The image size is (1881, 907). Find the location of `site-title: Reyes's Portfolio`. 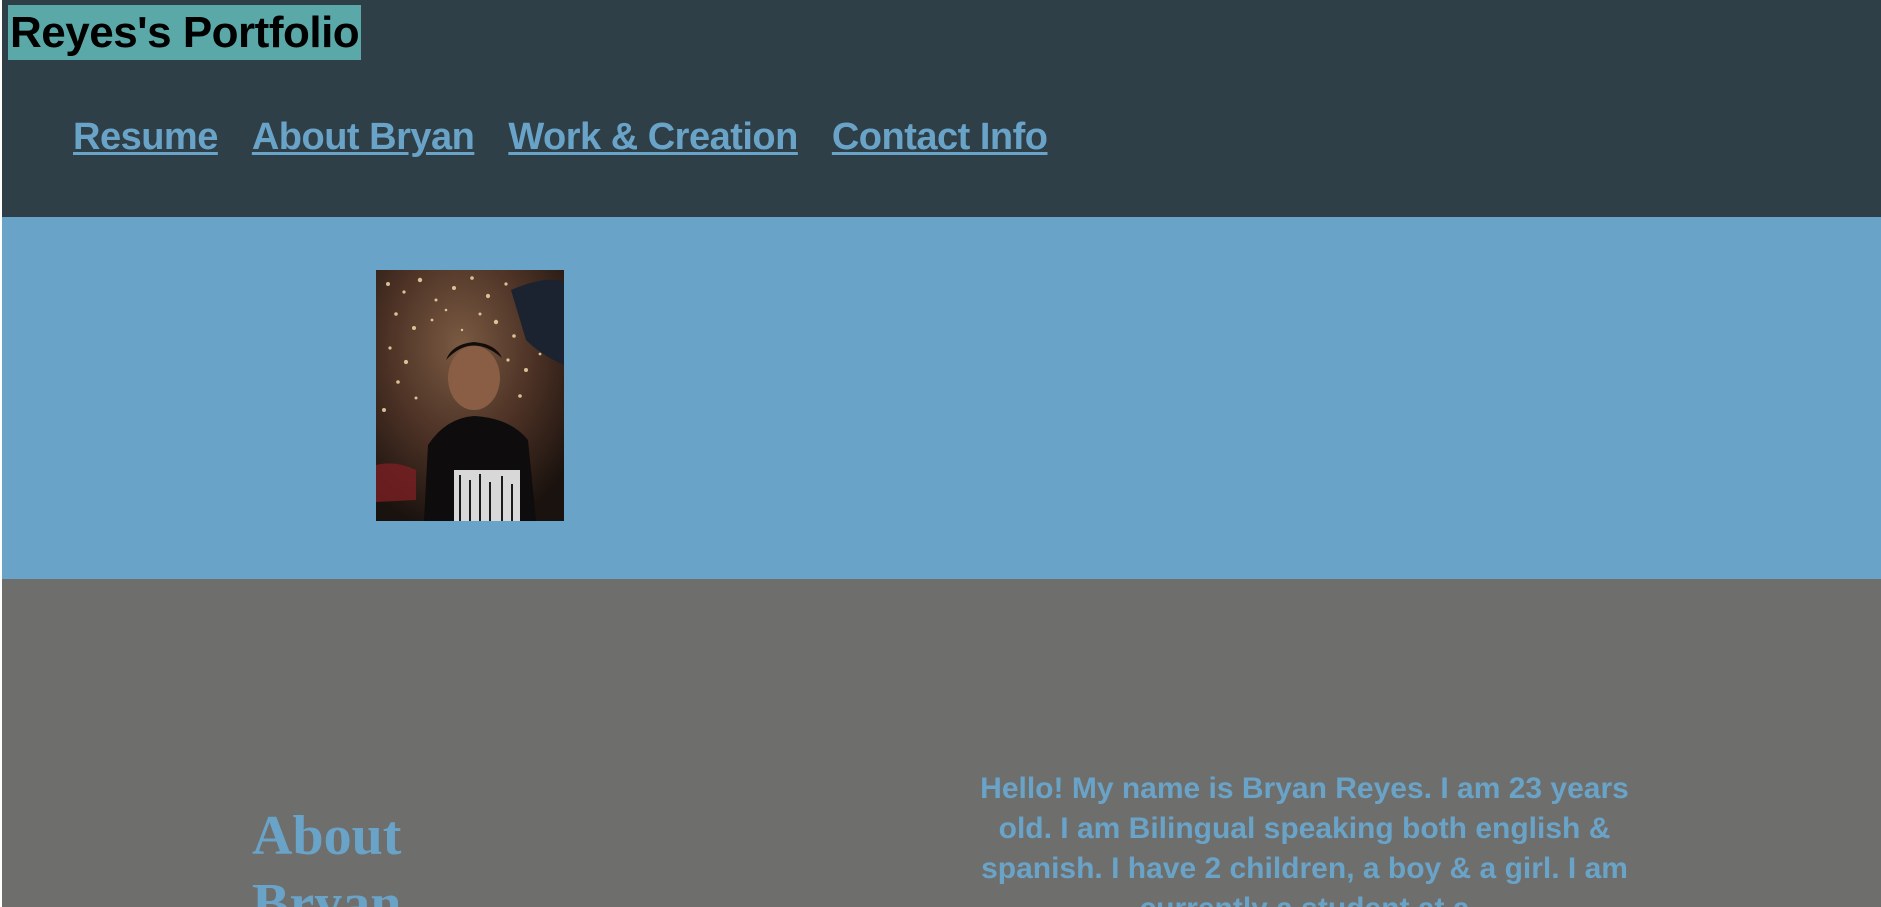

site-title: Reyes's Portfolio is located at coordinates (185, 32).